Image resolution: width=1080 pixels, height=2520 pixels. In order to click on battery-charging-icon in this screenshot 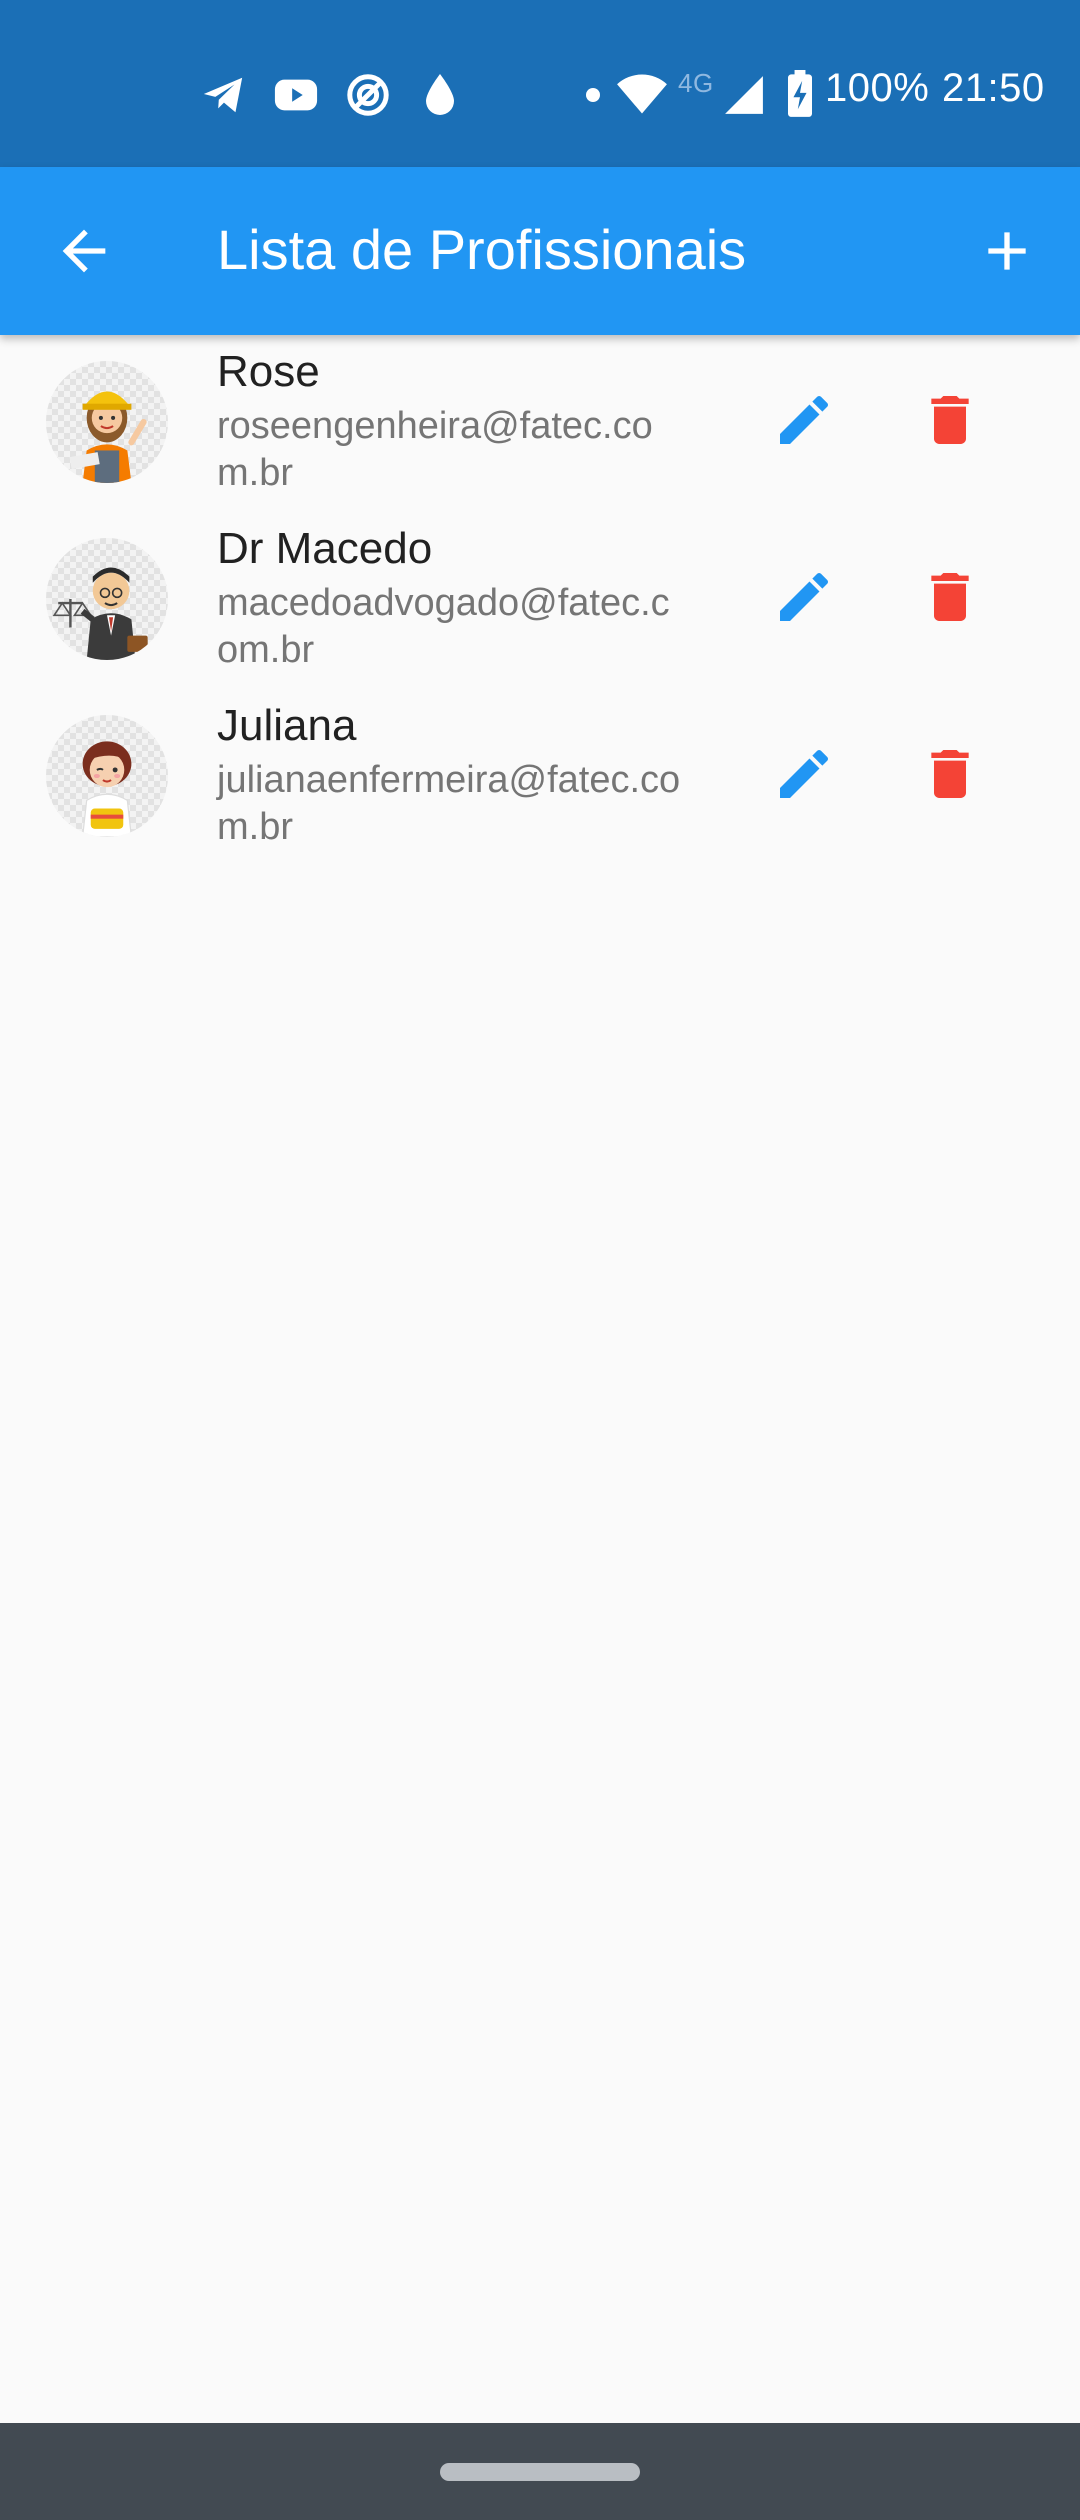, I will do `click(800, 93)`.